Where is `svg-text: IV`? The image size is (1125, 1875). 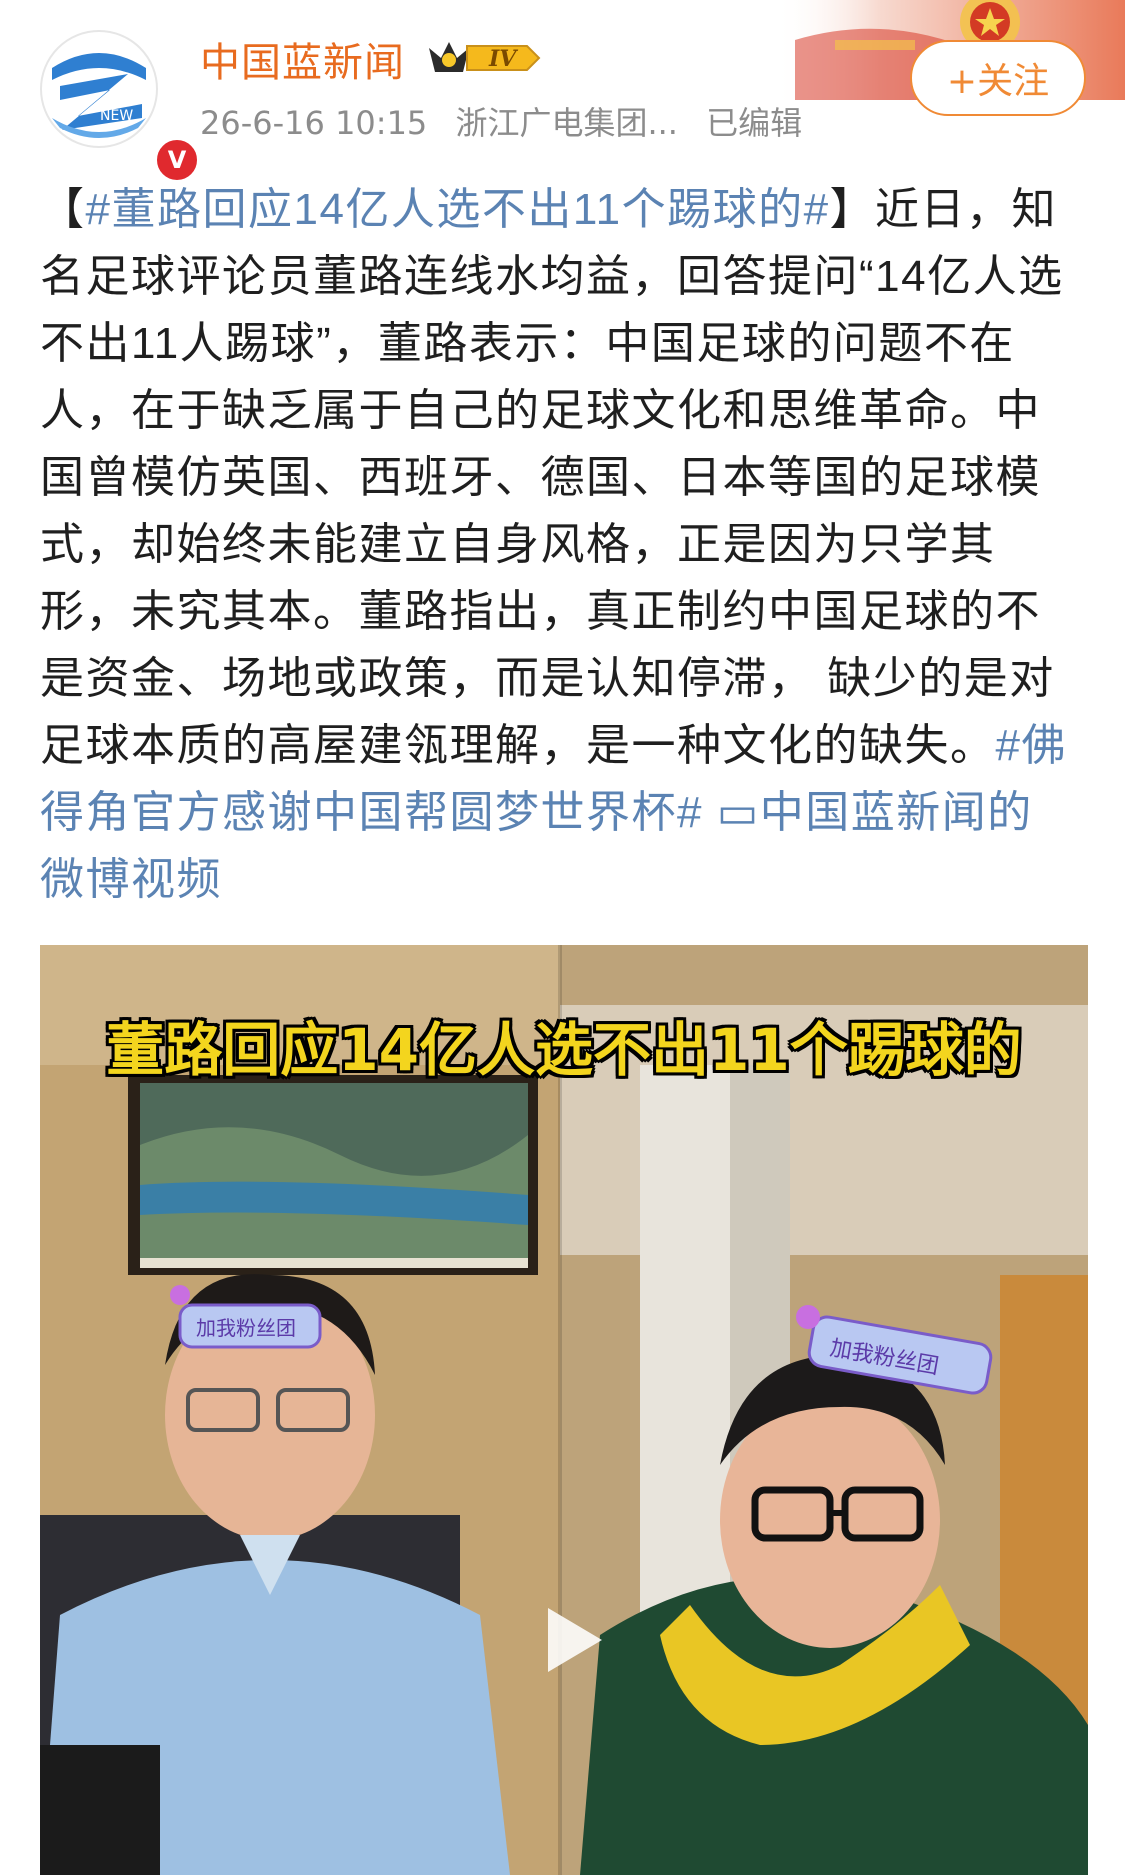 svg-text: IV is located at coordinates (503, 59).